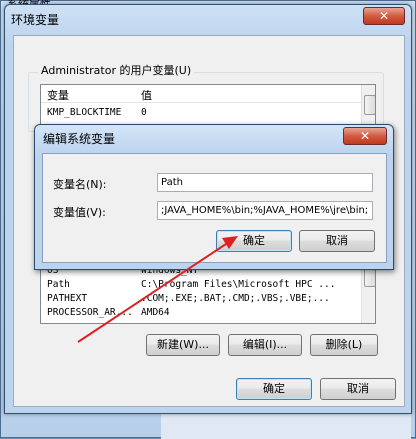  I want to click on env-dialog-close-button: ✕, so click(384, 16).